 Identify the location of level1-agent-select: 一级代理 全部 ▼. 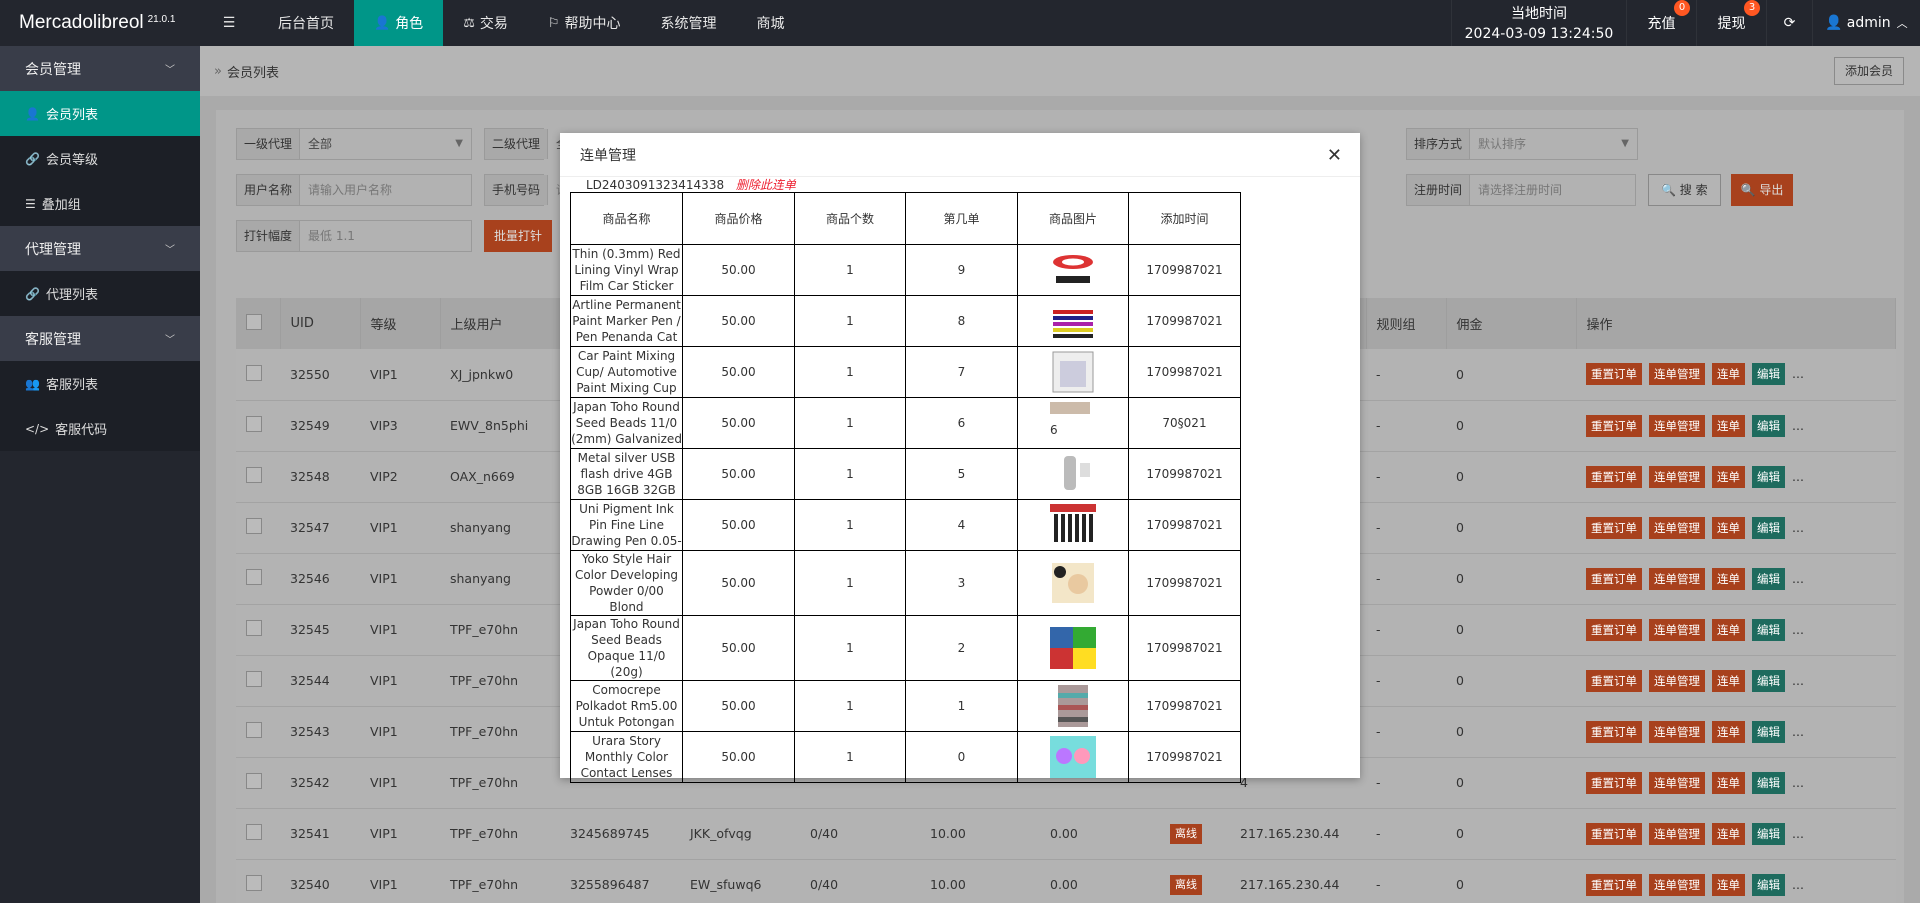
(354, 144).